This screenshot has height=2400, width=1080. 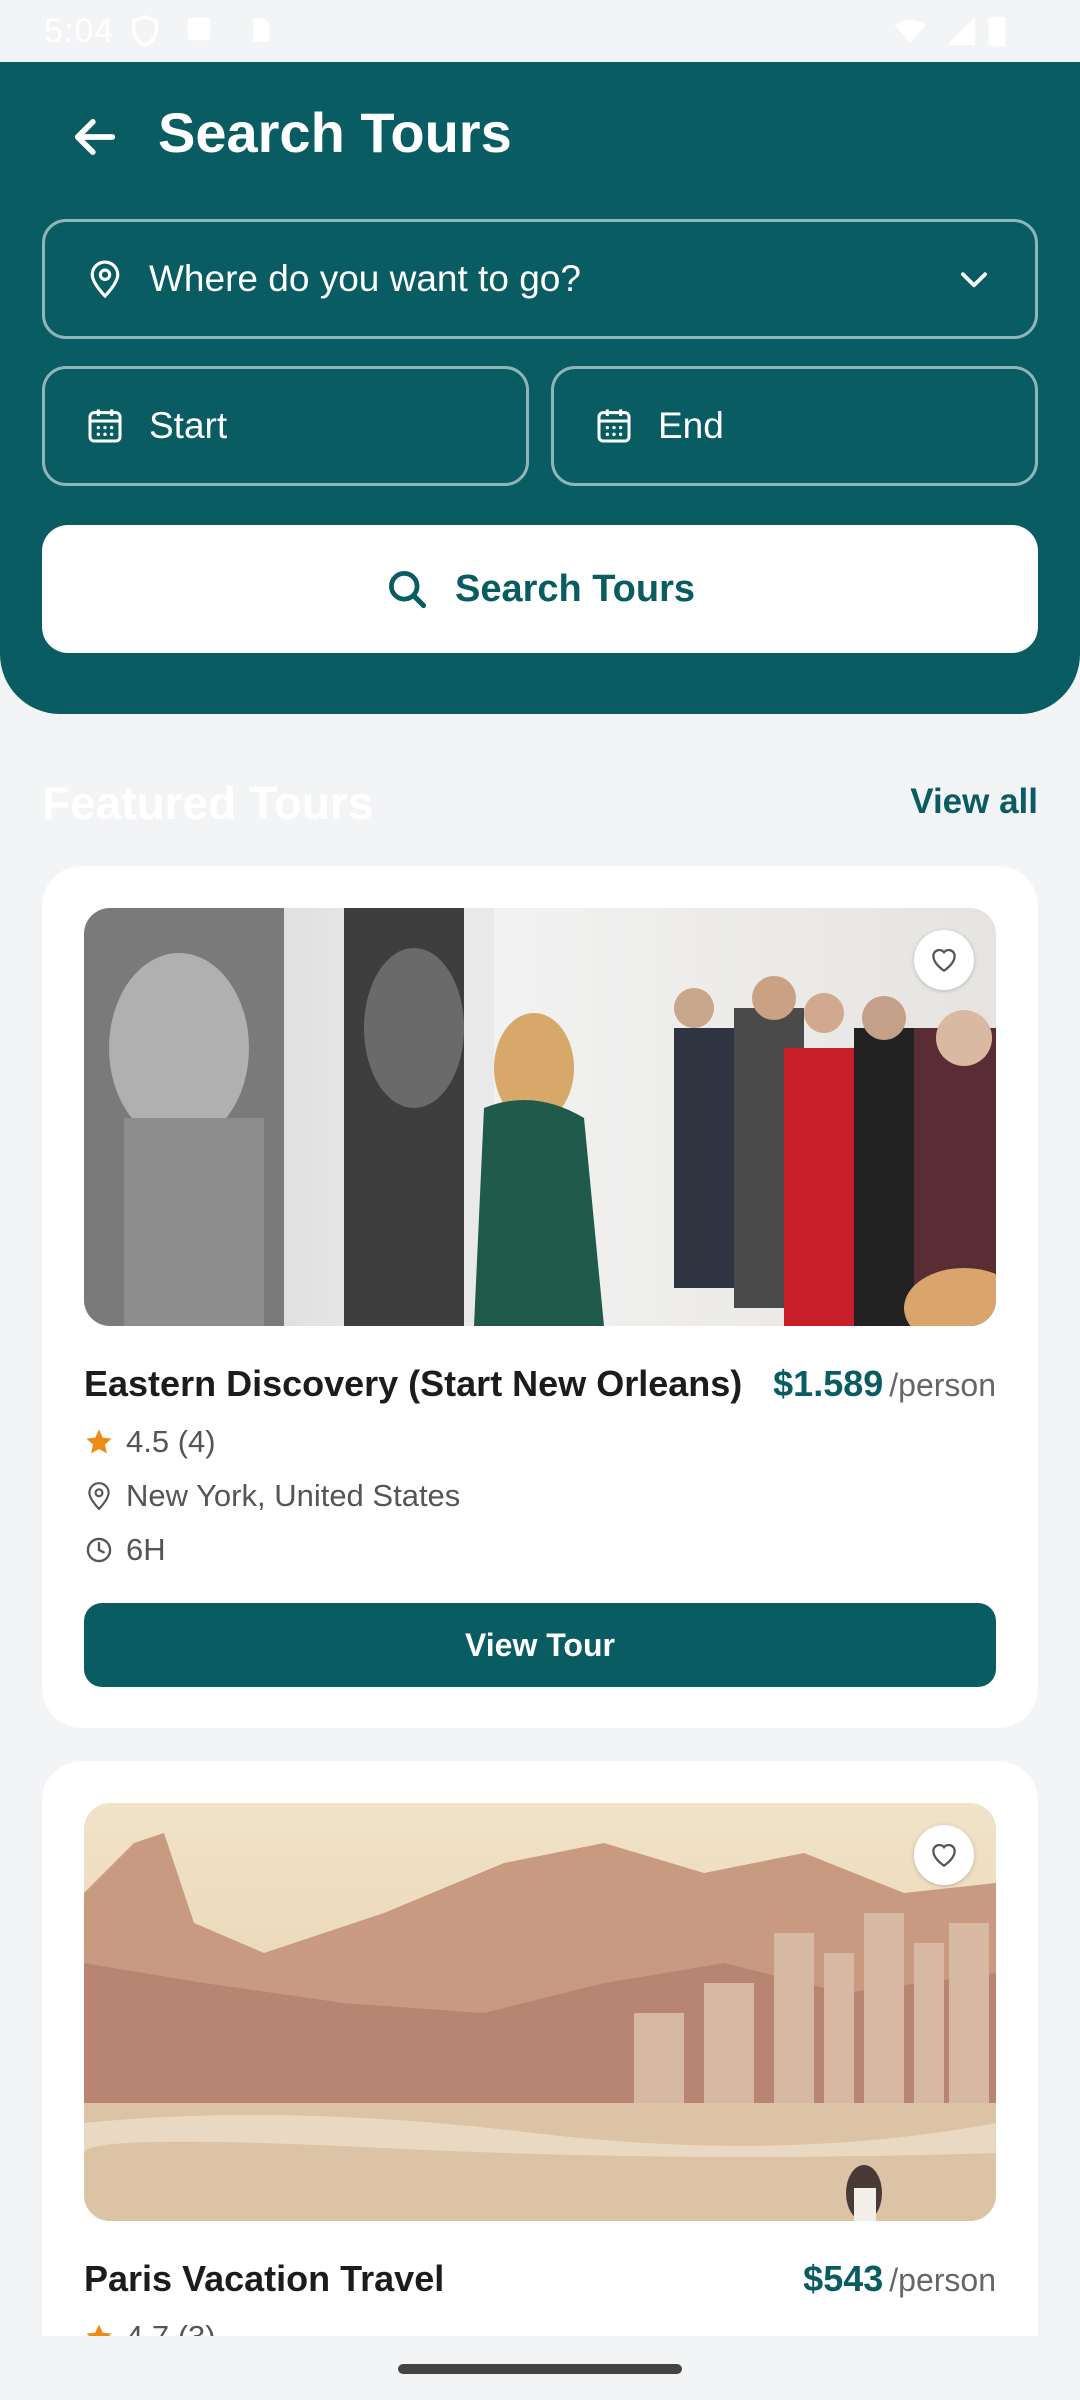 What do you see at coordinates (910, 31) in the screenshot?
I see `wifi-icon` at bounding box center [910, 31].